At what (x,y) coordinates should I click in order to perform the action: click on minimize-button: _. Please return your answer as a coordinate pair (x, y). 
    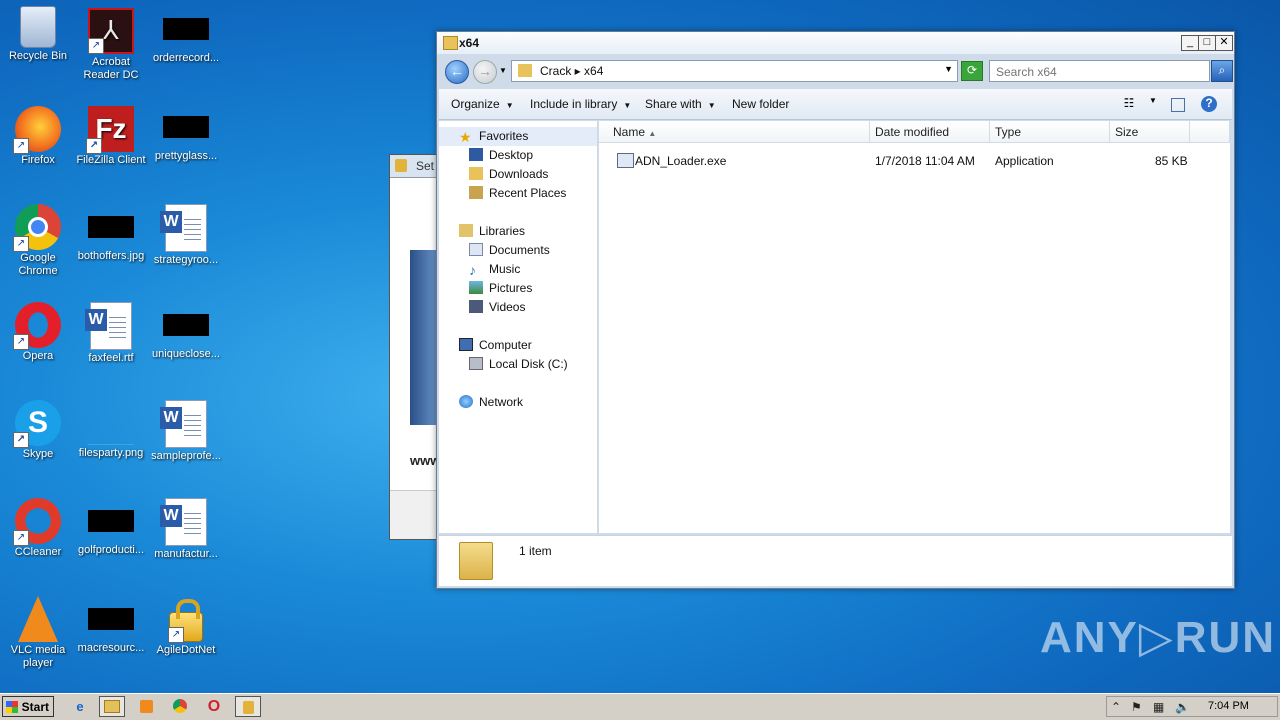
    Looking at the image, I should click on (1190, 43).